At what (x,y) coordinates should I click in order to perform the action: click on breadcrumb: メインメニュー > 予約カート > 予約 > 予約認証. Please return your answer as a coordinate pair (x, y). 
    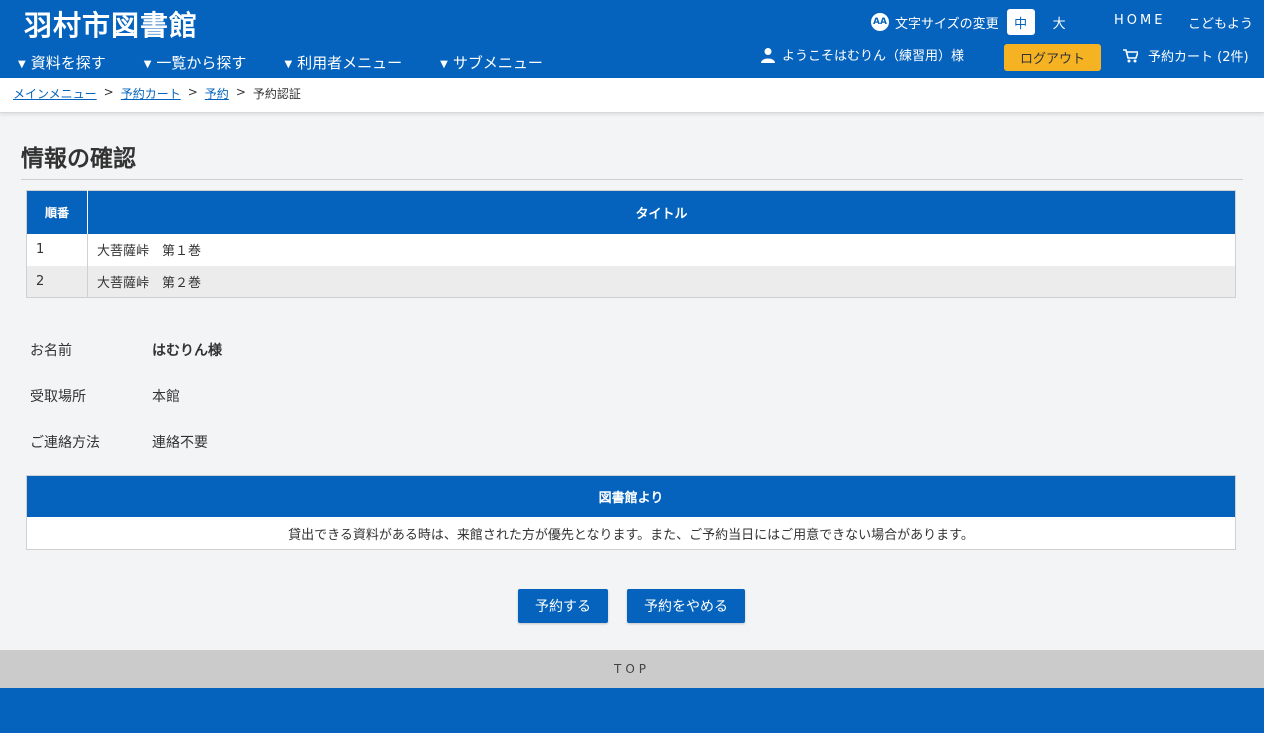
    Looking at the image, I should click on (157, 93).